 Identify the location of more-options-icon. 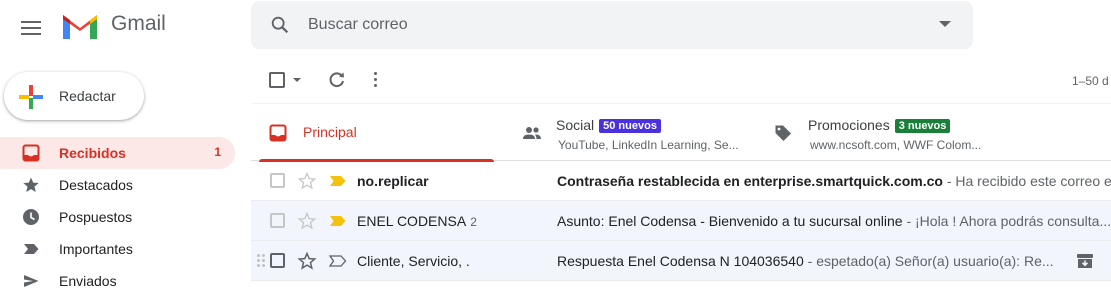
(375, 81).